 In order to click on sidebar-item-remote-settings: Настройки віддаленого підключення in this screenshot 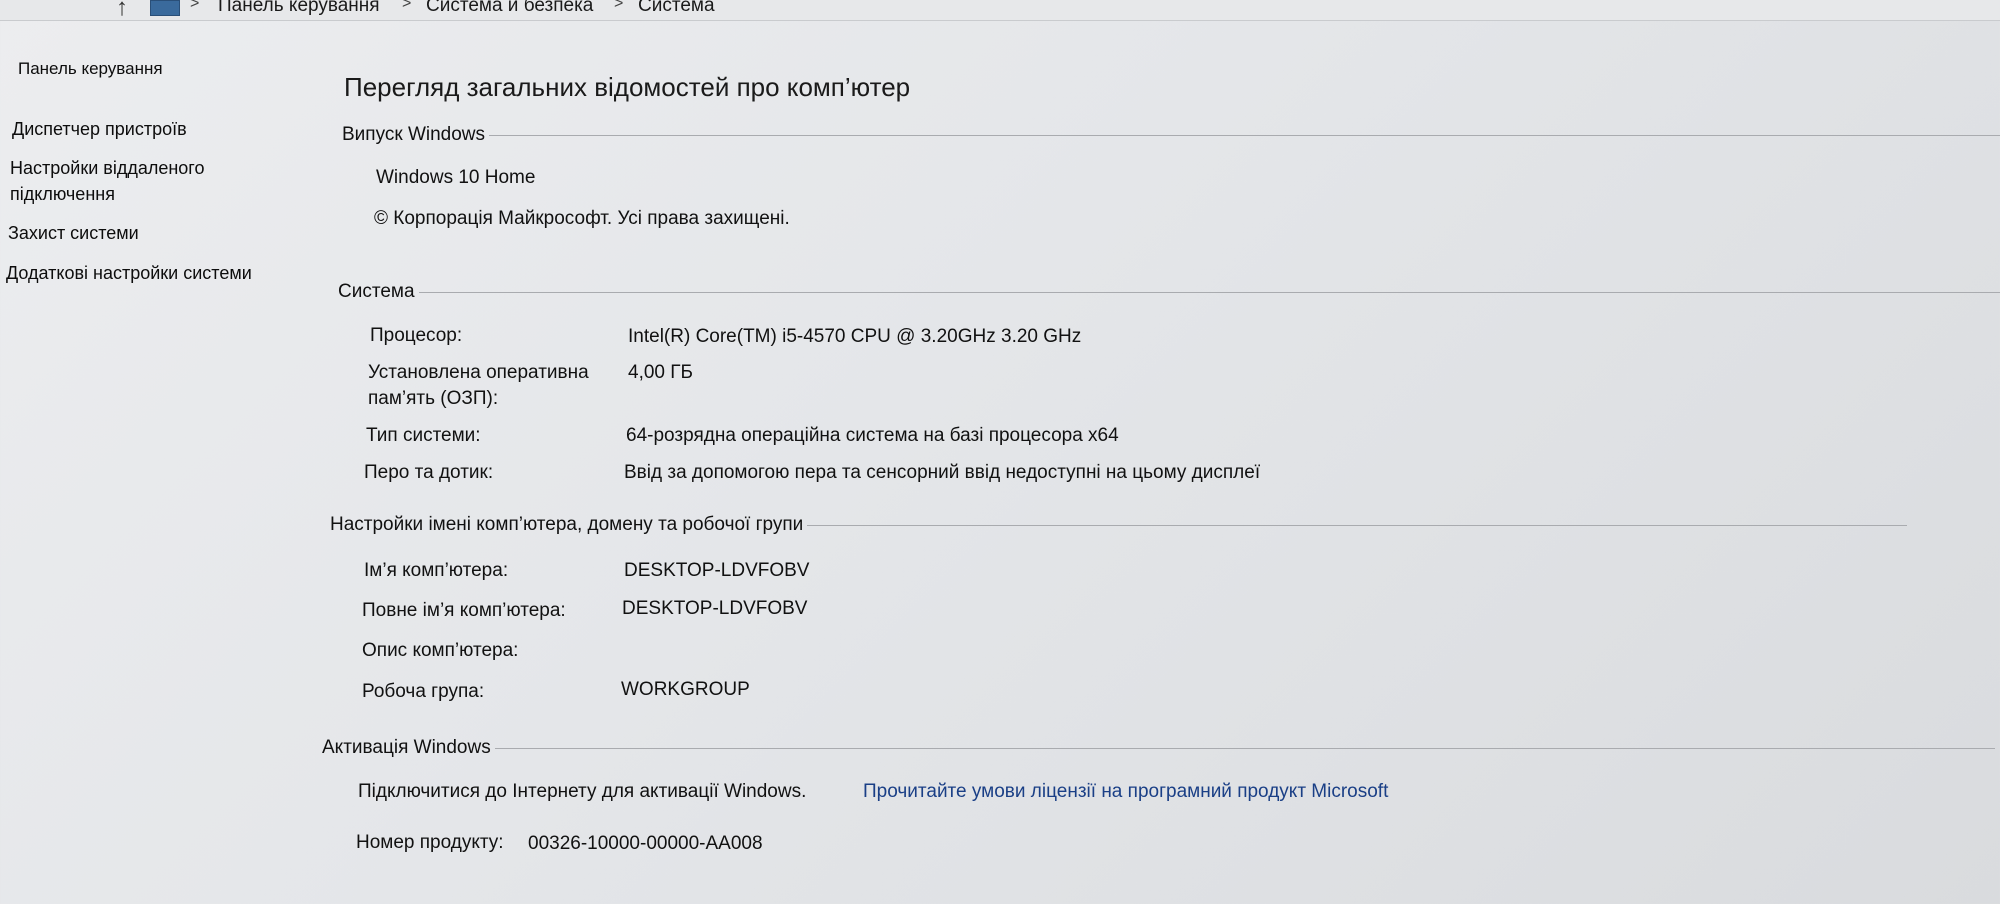, I will do `click(107, 181)`.